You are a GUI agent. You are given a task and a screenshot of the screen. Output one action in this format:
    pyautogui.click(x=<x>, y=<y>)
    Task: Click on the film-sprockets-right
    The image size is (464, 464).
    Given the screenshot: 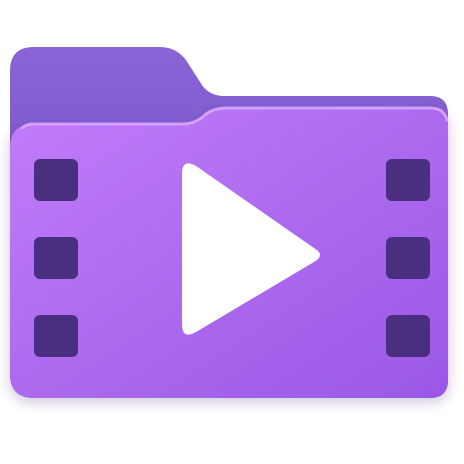 What is the action you would take?
    pyautogui.click(x=408, y=258)
    